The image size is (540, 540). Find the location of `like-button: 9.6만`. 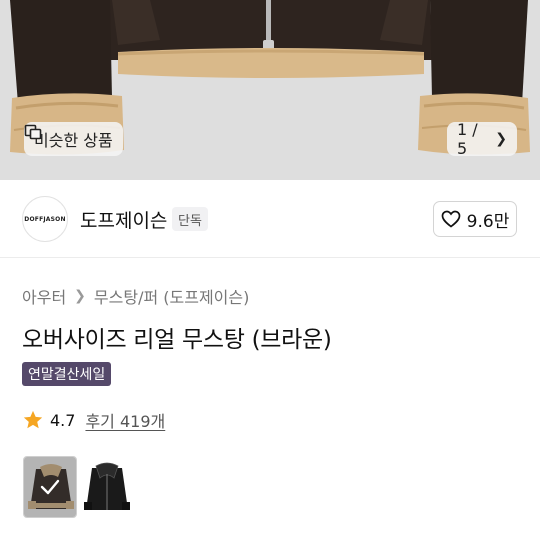

like-button: 9.6만 is located at coordinates (475, 219).